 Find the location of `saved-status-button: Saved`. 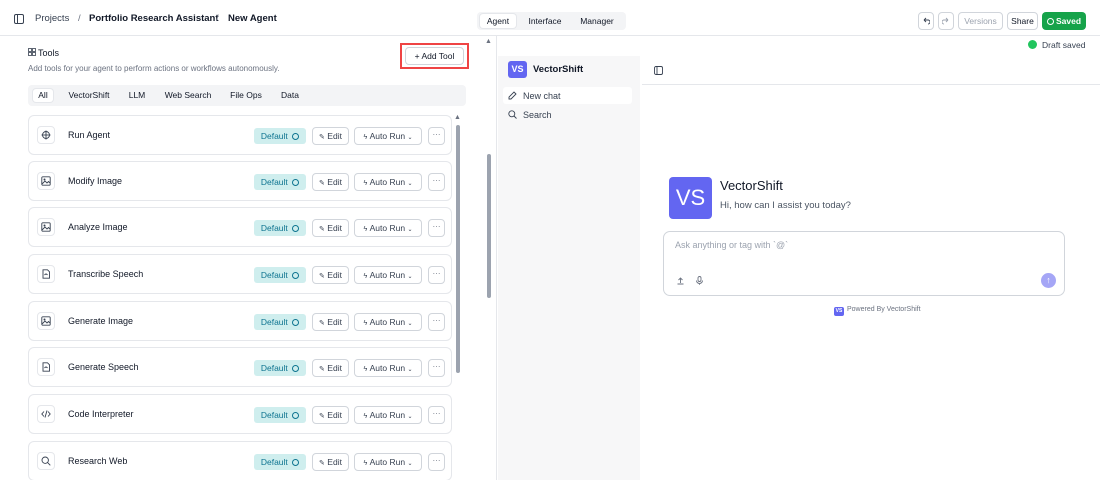

saved-status-button: Saved is located at coordinates (1064, 21).